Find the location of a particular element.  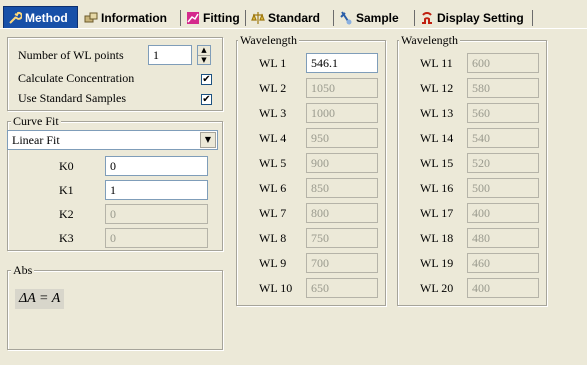

abs-legend: Abs is located at coordinates (23, 270).